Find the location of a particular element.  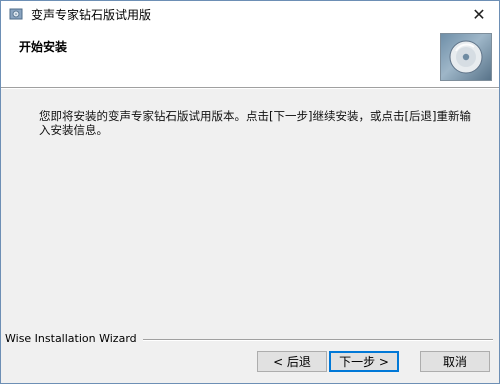

close-button: ✕ is located at coordinates (479, 14).